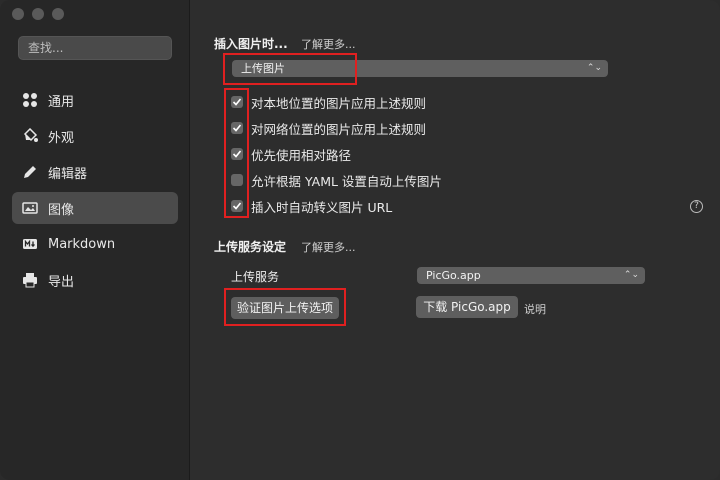  I want to click on option-local-images: 对本地位置的图片应用上述规则, so click(328, 102).